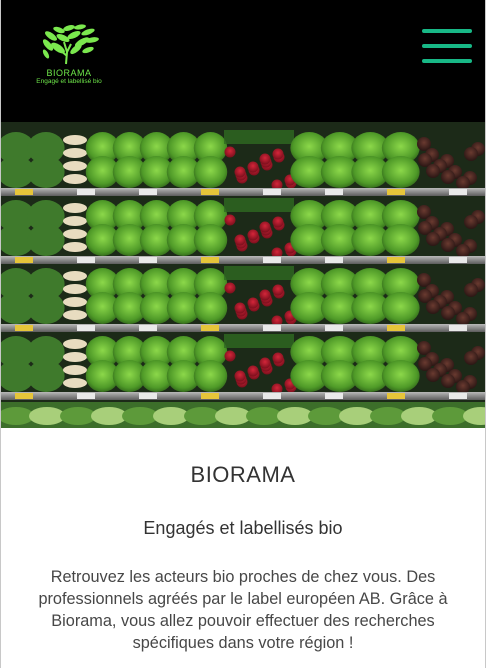 This screenshot has width=488, height=668. What do you see at coordinates (243, 528) in the screenshot?
I see `page-subtitle: Engagés et labellisés bio` at bounding box center [243, 528].